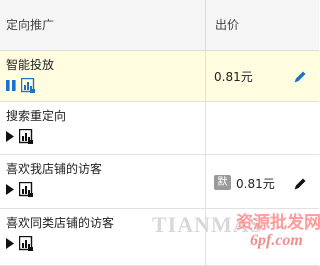 This screenshot has height=266, width=320. What do you see at coordinates (11, 85) in the screenshot?
I see `pause-icon` at bounding box center [11, 85].